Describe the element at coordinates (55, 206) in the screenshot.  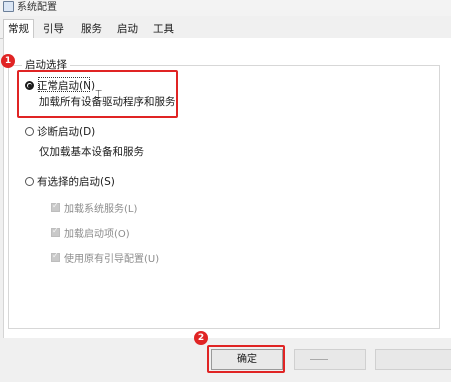
I see `load-system-services-checkbox` at that location.